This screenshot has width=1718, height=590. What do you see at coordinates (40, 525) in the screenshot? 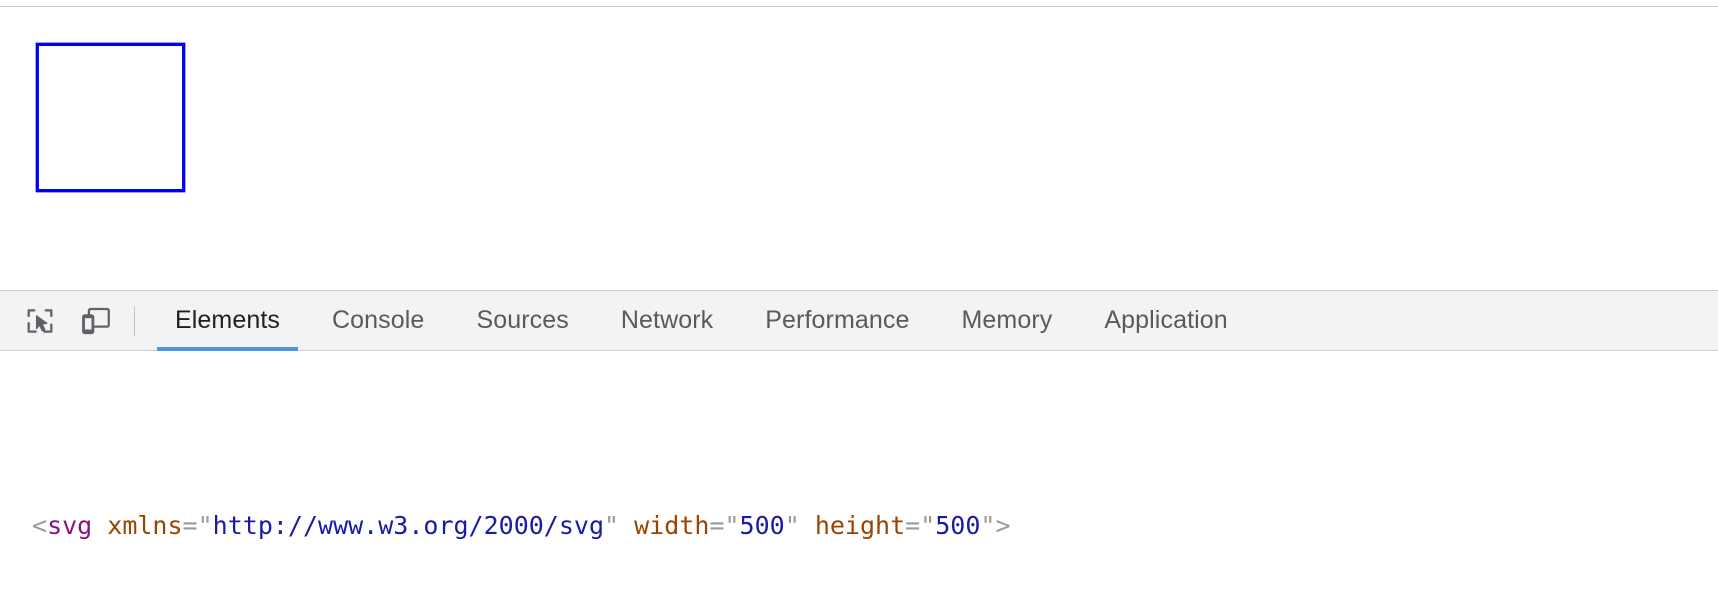
I see `bracket-open: <` at bounding box center [40, 525].